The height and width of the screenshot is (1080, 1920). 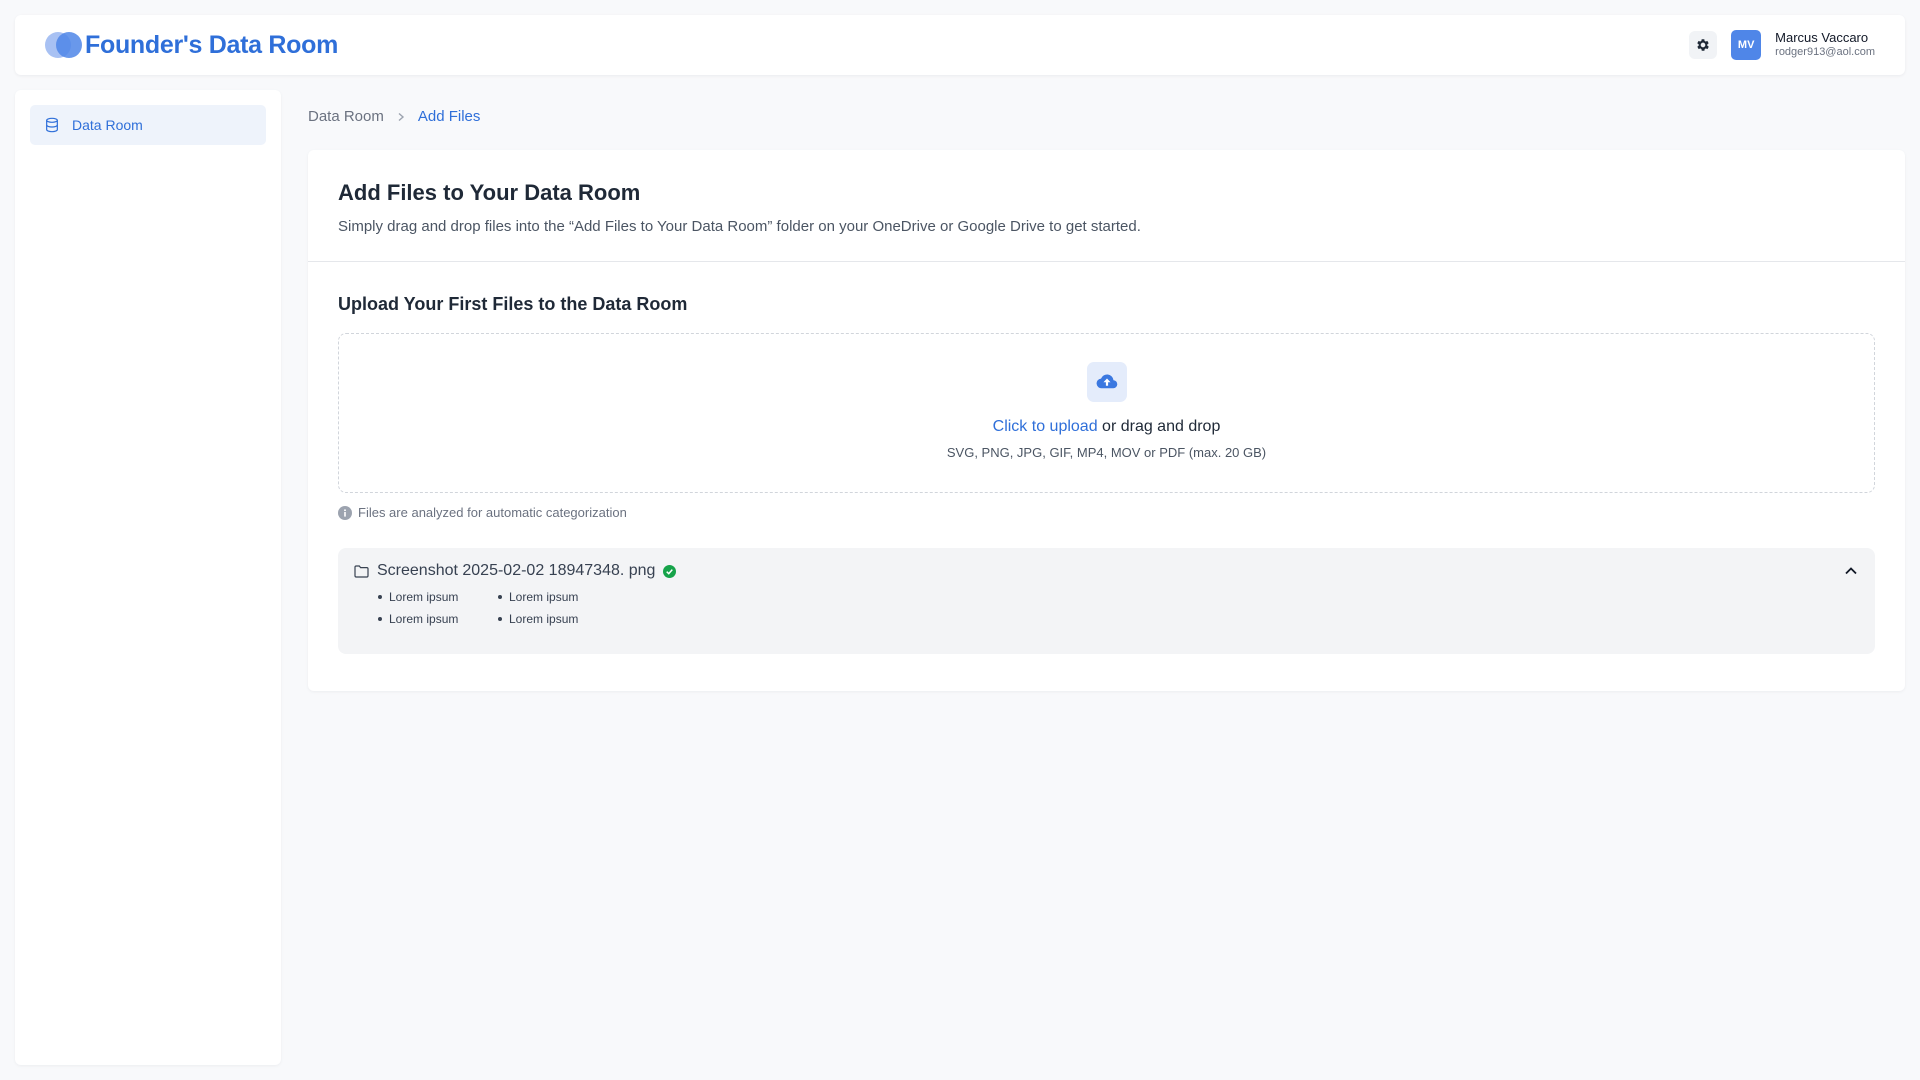 I want to click on user-area: MV Marcus Vaccaro rodger913@aol.com, so click(x=1782, y=45).